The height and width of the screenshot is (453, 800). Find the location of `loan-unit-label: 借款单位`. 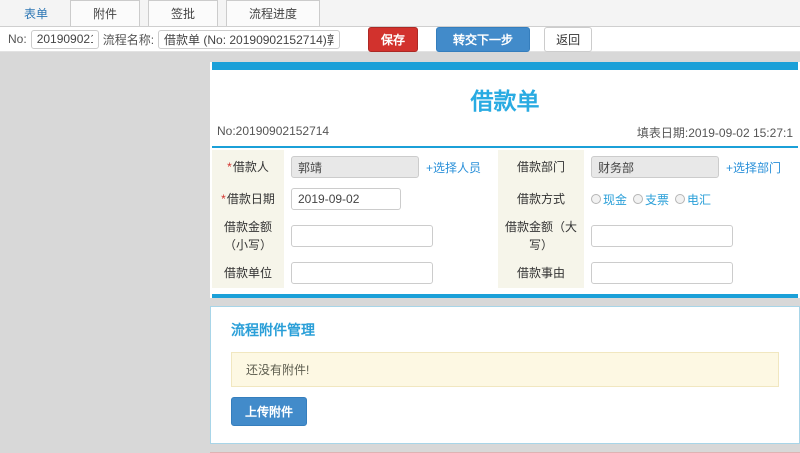

loan-unit-label: 借款单位 is located at coordinates (248, 273).